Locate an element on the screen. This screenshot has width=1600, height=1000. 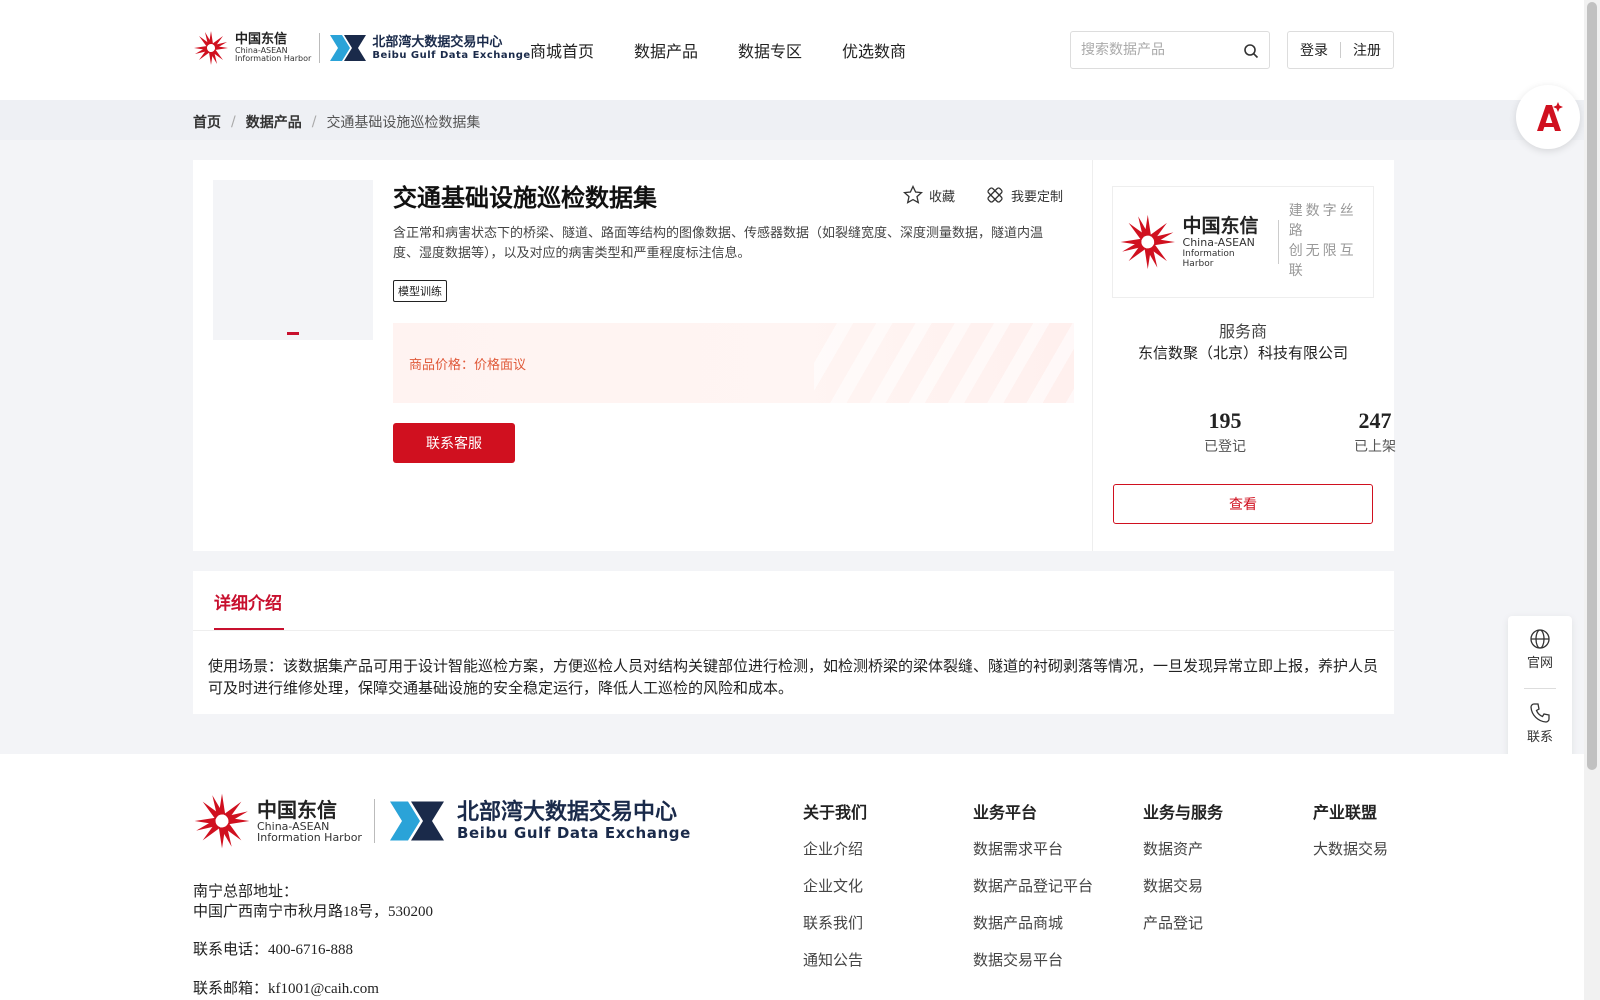
footer-address: 南宁总部地址： 中国广西南宁市秋月路18号，530200 is located at coordinates (313, 902).